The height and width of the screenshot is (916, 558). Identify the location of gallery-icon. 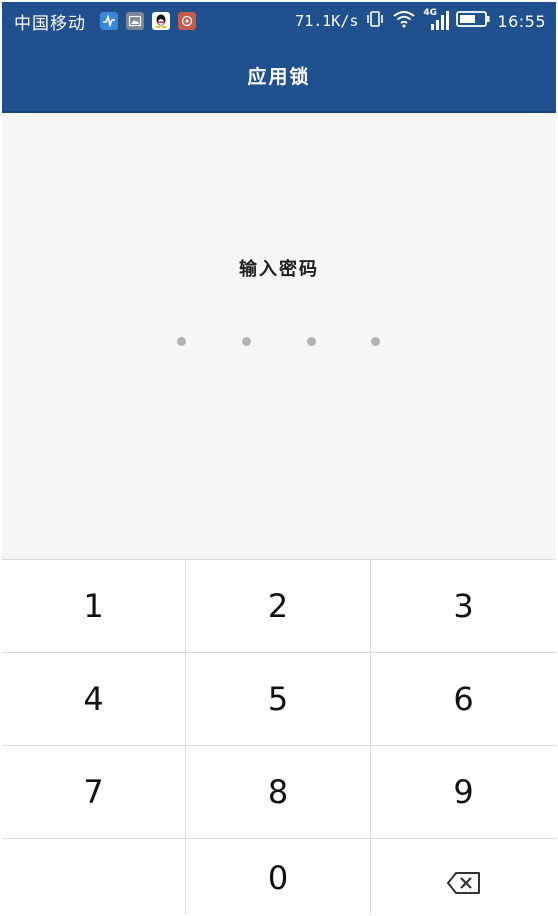
(135, 21).